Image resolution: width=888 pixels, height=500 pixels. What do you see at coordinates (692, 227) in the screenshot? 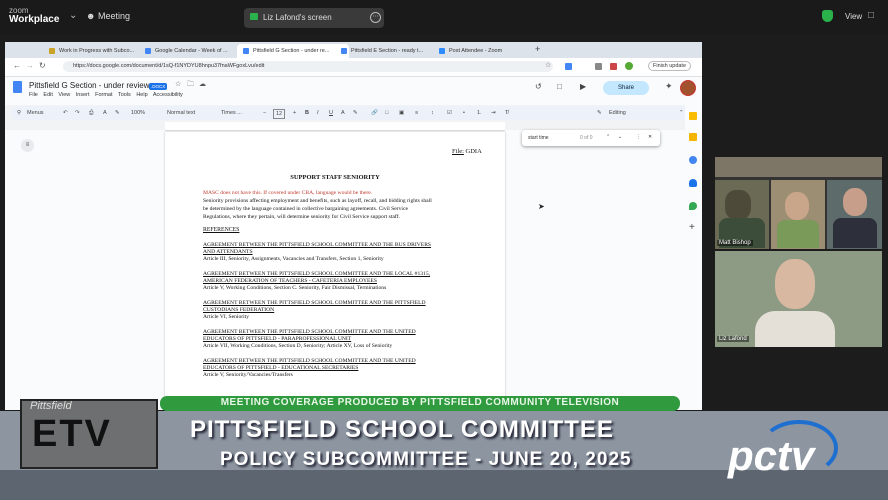
I see `add-addon-icon: +` at bounding box center [692, 227].